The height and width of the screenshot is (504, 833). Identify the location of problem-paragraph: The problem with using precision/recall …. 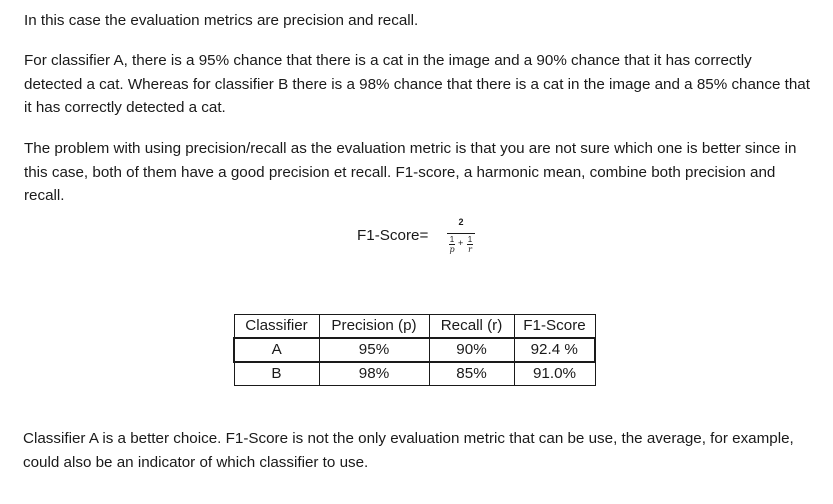
(410, 172).